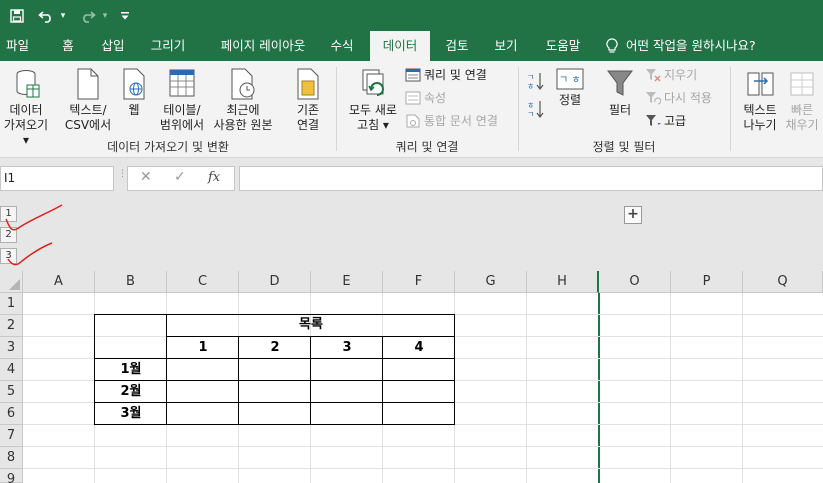 The width and height of the screenshot is (823, 483). Describe the element at coordinates (612, 45) in the screenshot. I see `lightbulb-icon` at that location.